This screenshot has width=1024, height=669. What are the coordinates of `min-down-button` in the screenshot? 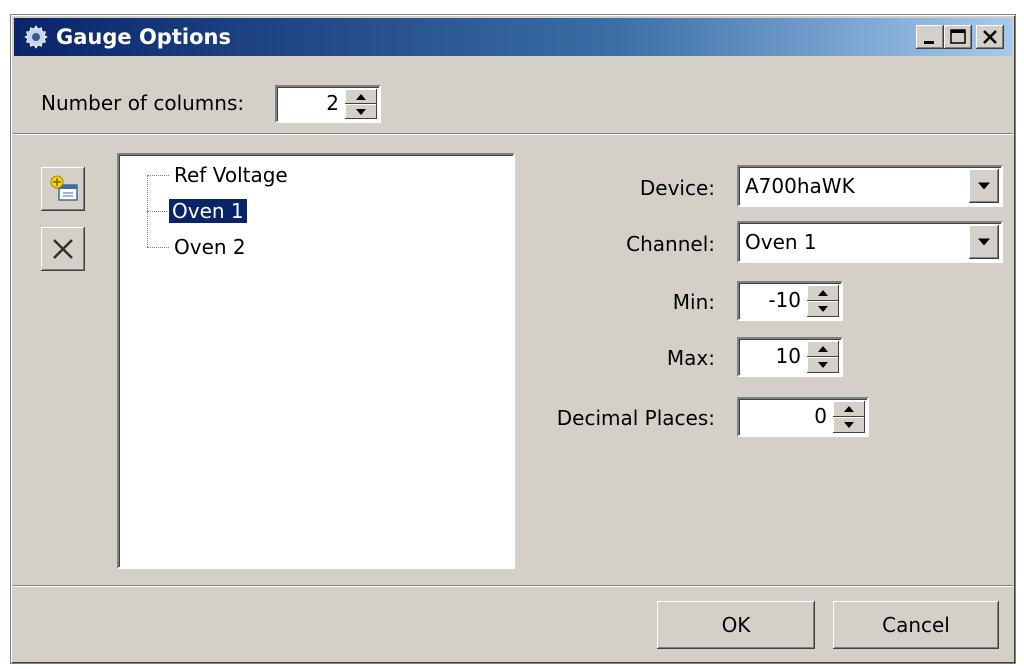 It's located at (823, 309).